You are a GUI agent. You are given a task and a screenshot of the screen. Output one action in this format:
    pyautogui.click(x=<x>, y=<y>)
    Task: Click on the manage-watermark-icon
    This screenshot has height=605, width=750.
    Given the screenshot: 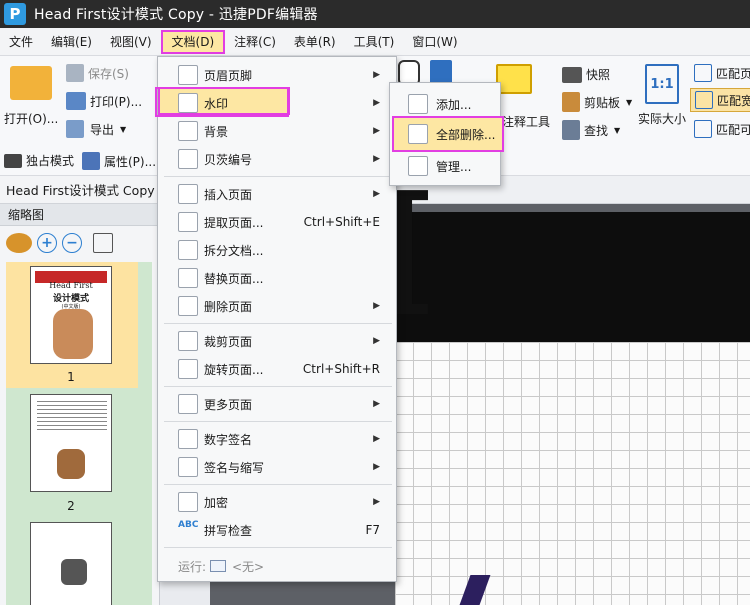 What is the action you would take?
    pyautogui.click(x=418, y=166)
    